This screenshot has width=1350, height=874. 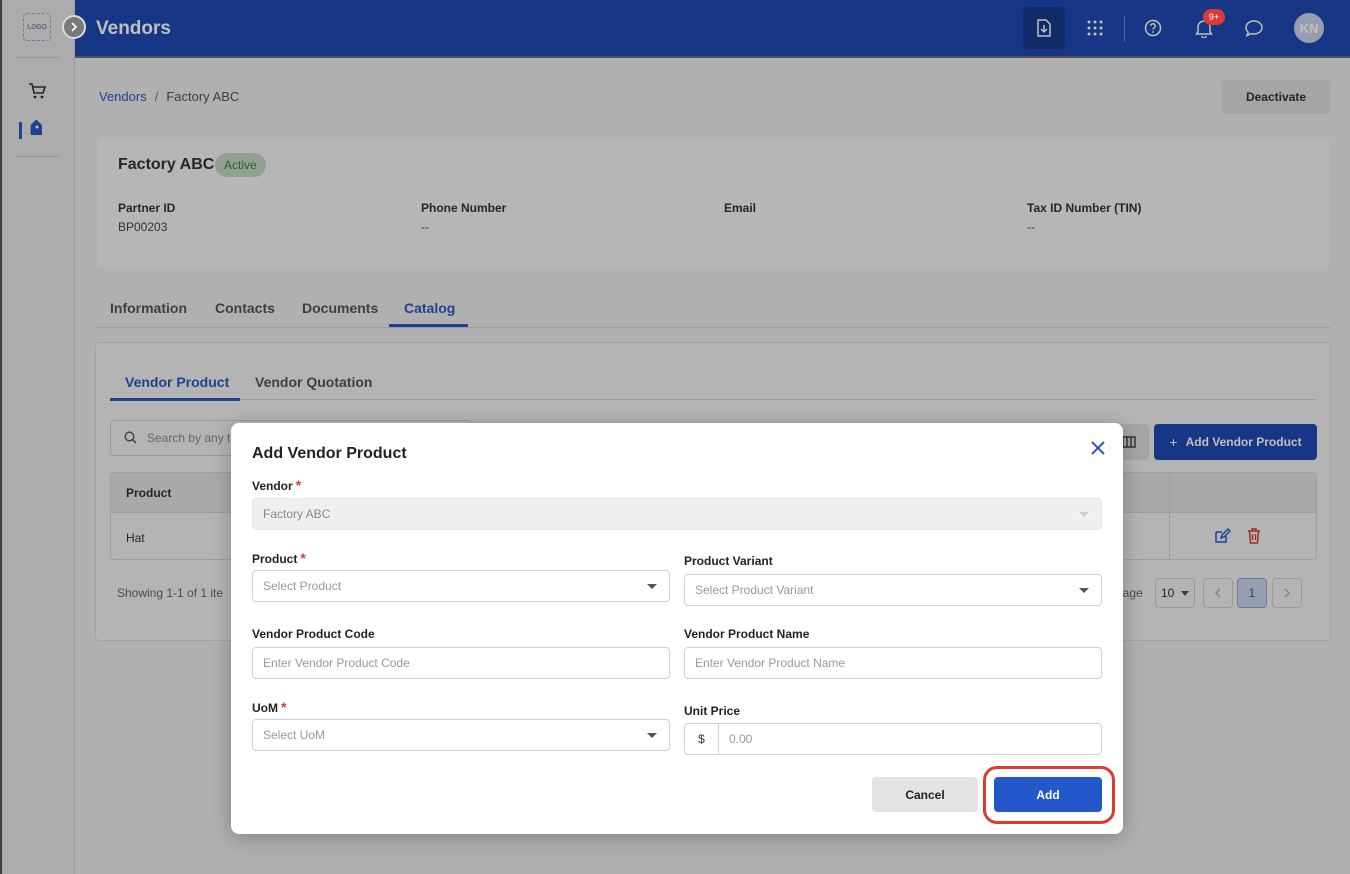 I want to click on product-label: Product *, so click(x=279, y=558).